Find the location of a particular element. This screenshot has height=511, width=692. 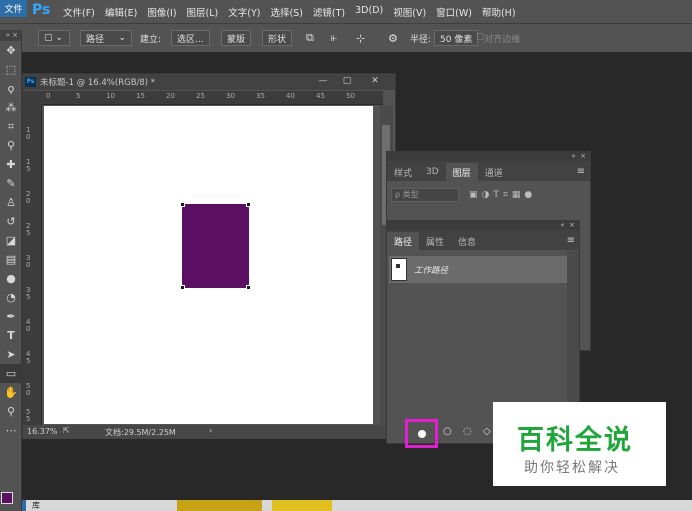

menu-file: 文件(F) is located at coordinates (79, 12).